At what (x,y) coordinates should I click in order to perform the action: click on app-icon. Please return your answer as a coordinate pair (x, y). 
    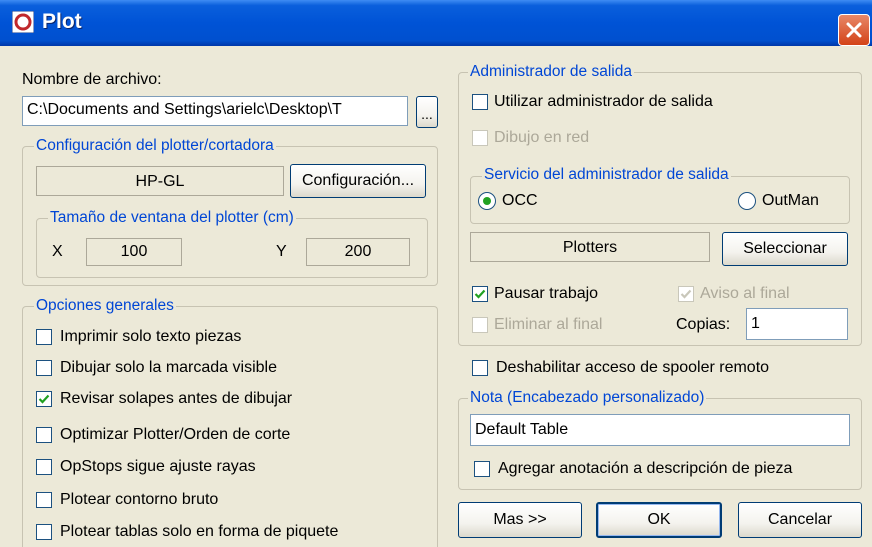
    Looking at the image, I should click on (23, 22).